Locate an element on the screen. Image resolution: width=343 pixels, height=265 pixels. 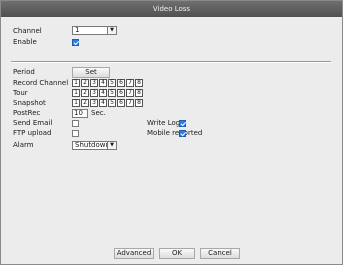
postrec-input: 10 is located at coordinates (80, 113).